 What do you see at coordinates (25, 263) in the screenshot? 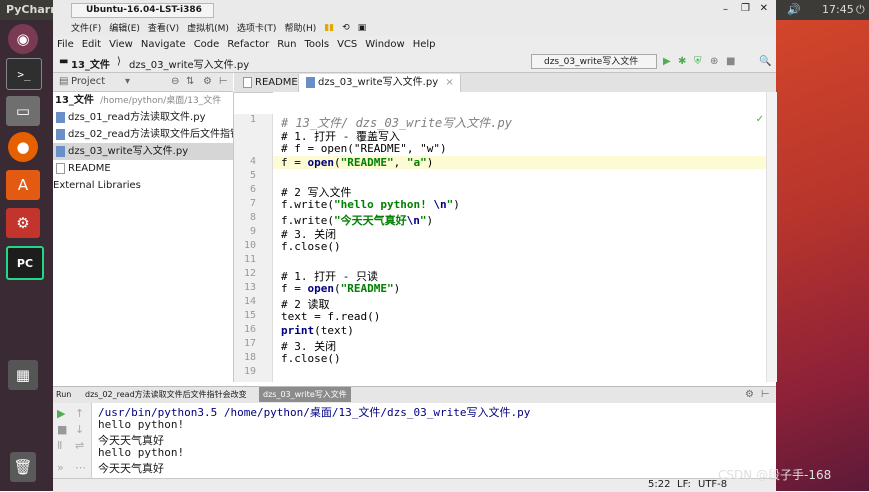
I see `pycharm-icon: PC` at bounding box center [25, 263].